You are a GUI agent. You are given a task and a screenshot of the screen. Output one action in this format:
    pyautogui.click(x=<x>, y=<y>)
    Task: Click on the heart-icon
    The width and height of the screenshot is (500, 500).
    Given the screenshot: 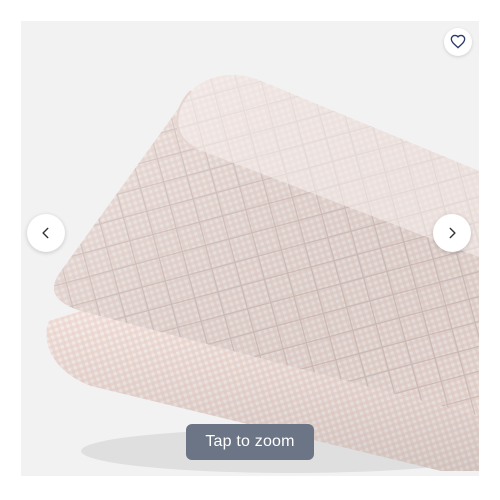 What is the action you would take?
    pyautogui.click(x=458, y=42)
    